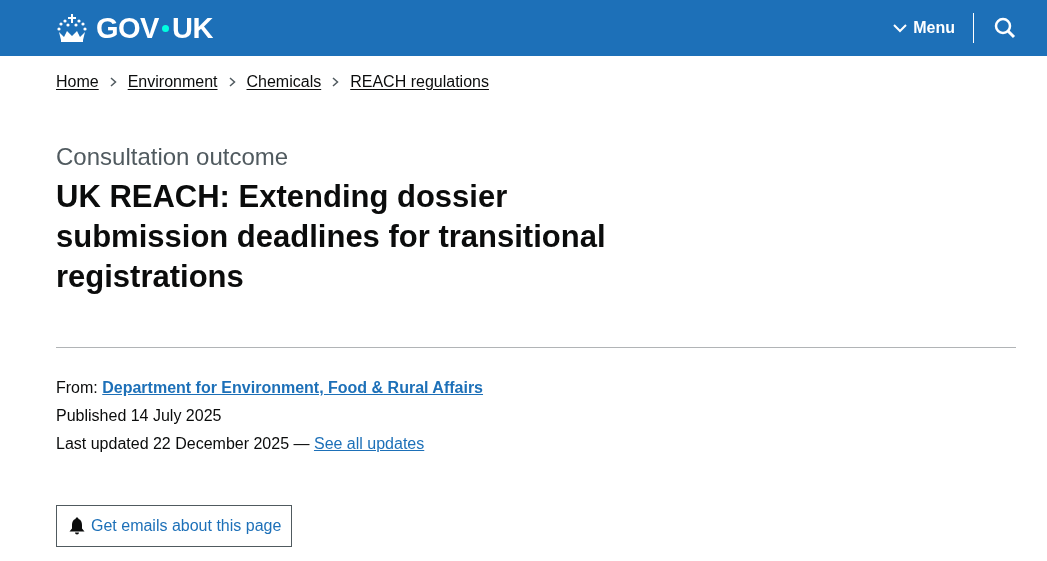 This screenshot has width=1047, height=561. Describe the element at coordinates (933, 28) in the screenshot. I see `menu-button: Menu` at that location.